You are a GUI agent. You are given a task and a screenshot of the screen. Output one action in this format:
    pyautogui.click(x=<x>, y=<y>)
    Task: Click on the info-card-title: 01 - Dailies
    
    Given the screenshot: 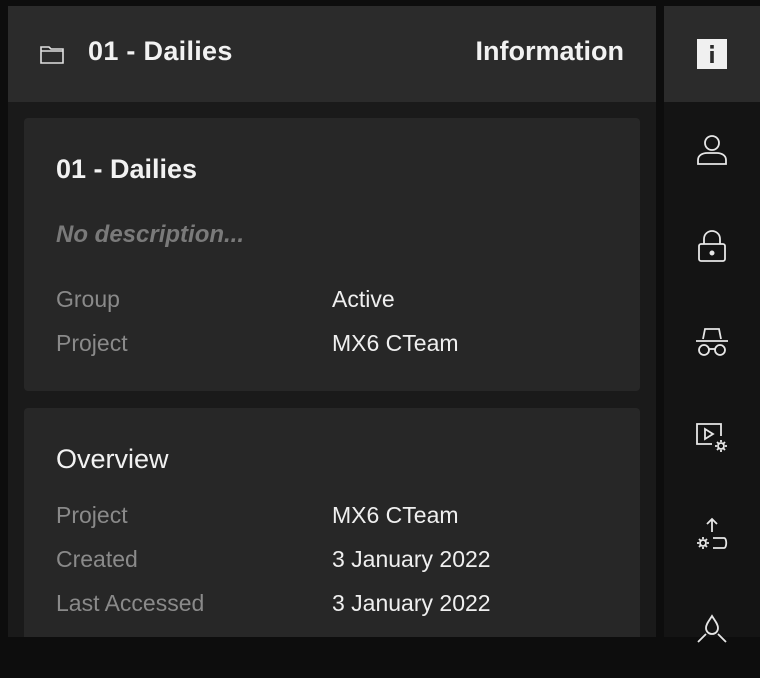 What is the action you would take?
    pyautogui.click(x=127, y=169)
    